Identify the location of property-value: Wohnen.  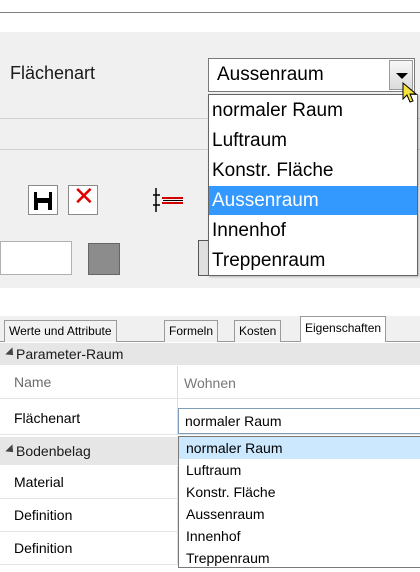
(210, 383).